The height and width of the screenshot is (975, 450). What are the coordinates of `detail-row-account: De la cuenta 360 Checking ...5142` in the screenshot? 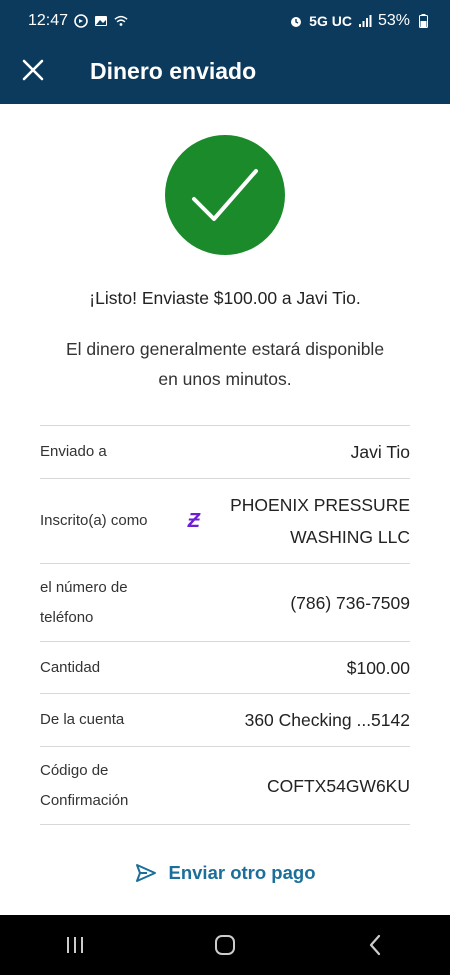 It's located at (225, 720).